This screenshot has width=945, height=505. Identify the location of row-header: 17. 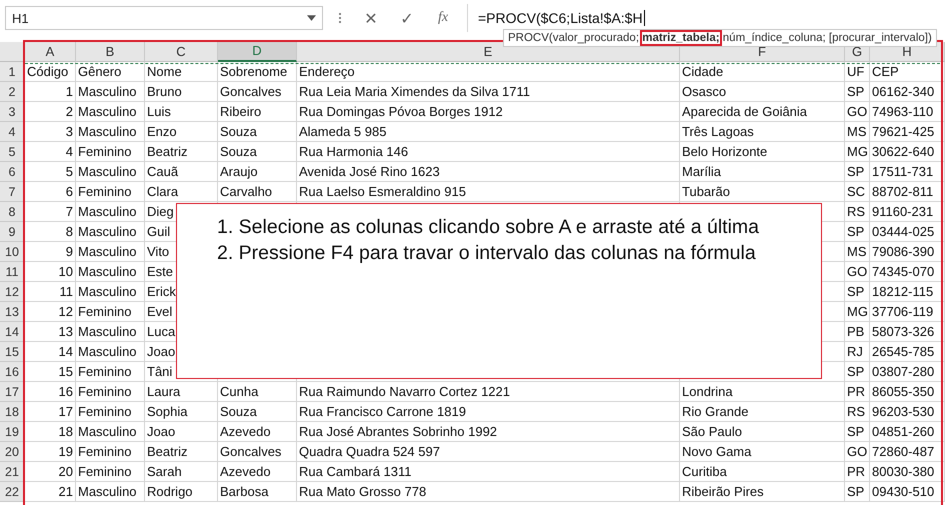
(12, 392).